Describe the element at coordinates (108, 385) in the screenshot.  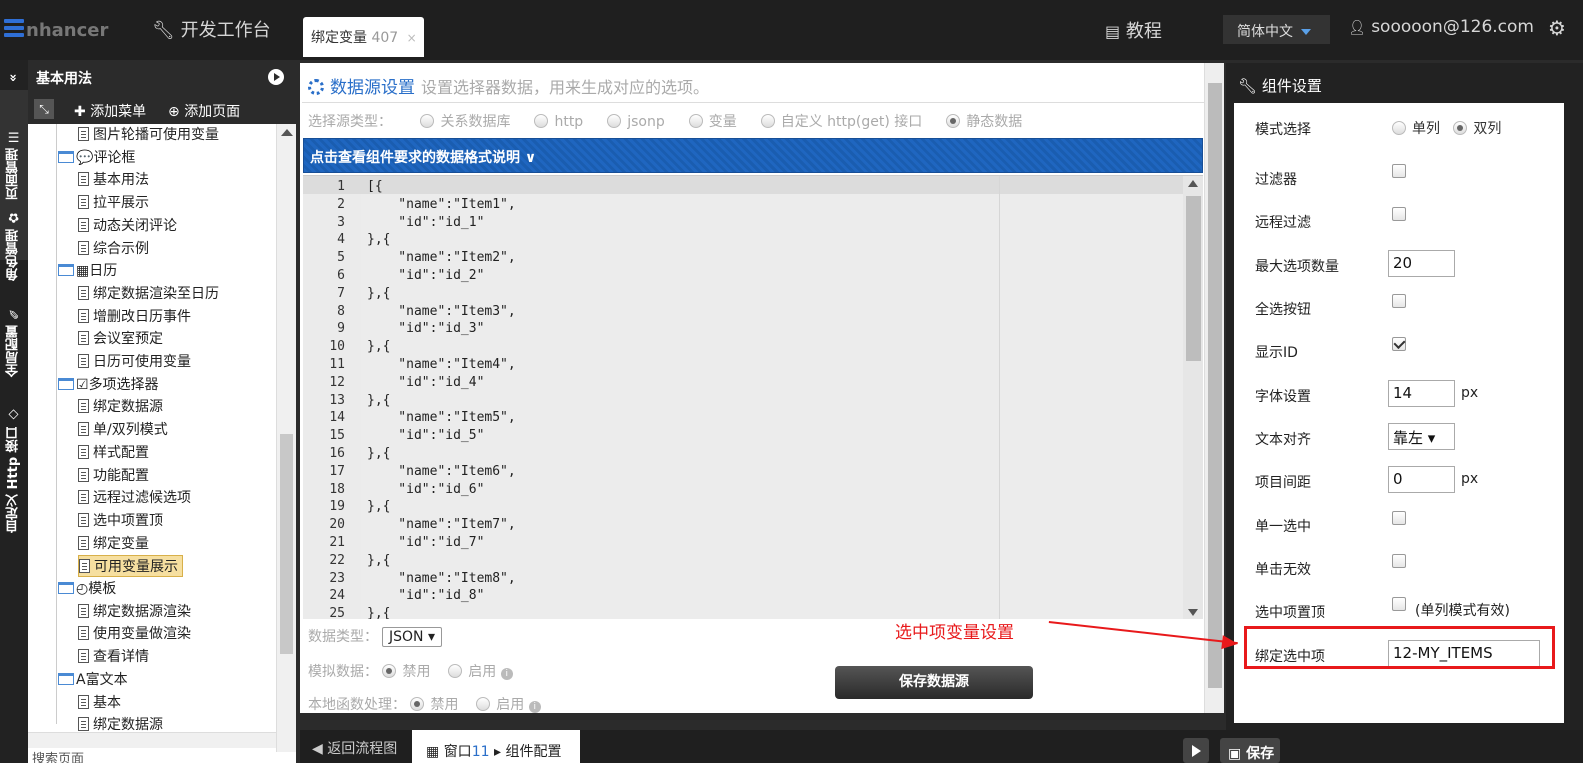
I see `tree-folder: ☑多项选择器` at that location.